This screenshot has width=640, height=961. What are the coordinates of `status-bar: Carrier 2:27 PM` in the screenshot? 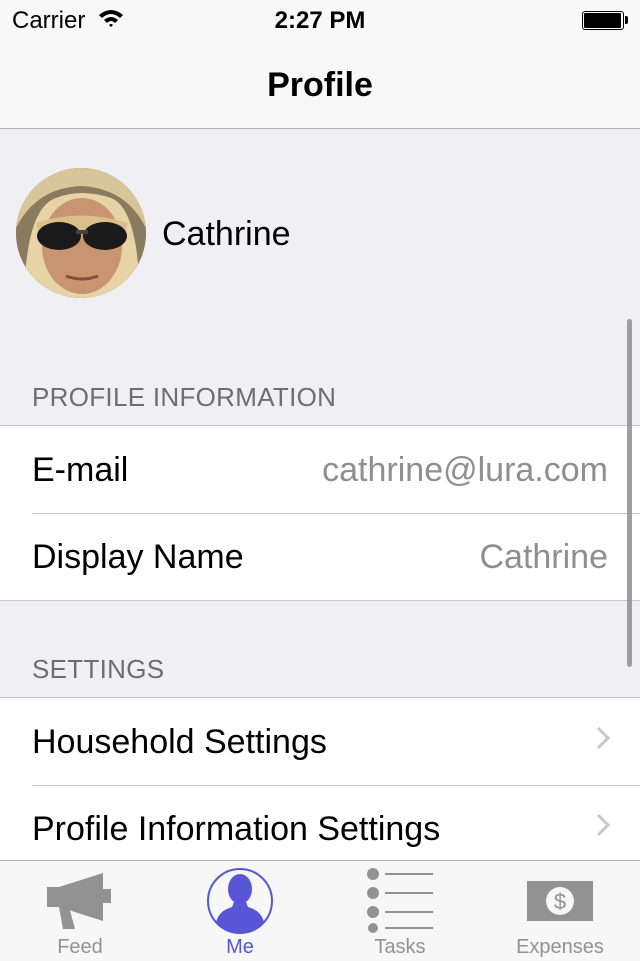 It's located at (320, 20).